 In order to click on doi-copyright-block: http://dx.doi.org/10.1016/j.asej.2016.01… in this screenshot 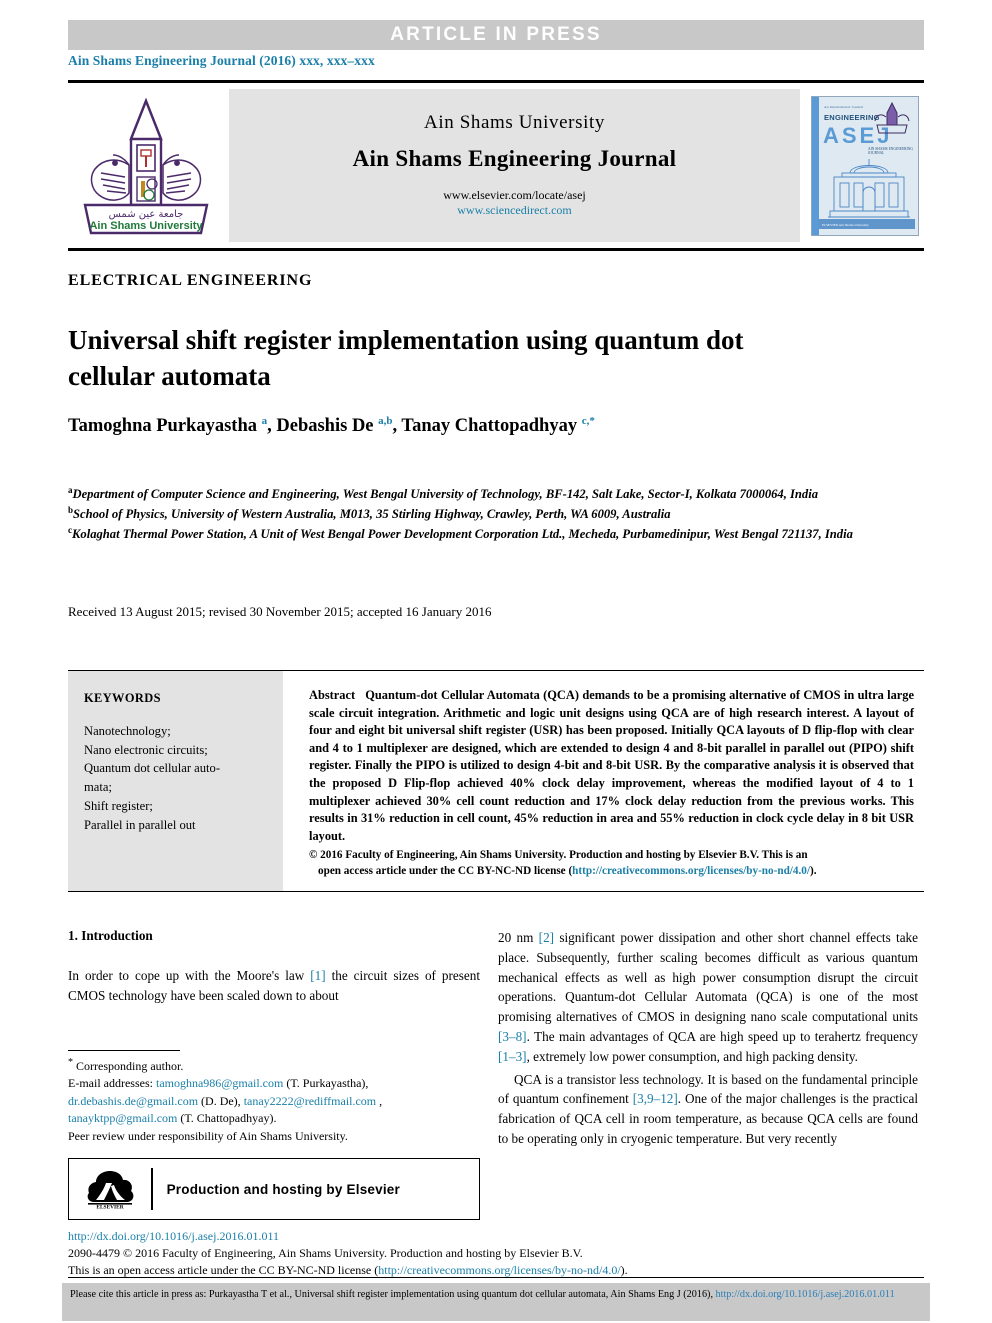, I will do `click(448, 1253)`.